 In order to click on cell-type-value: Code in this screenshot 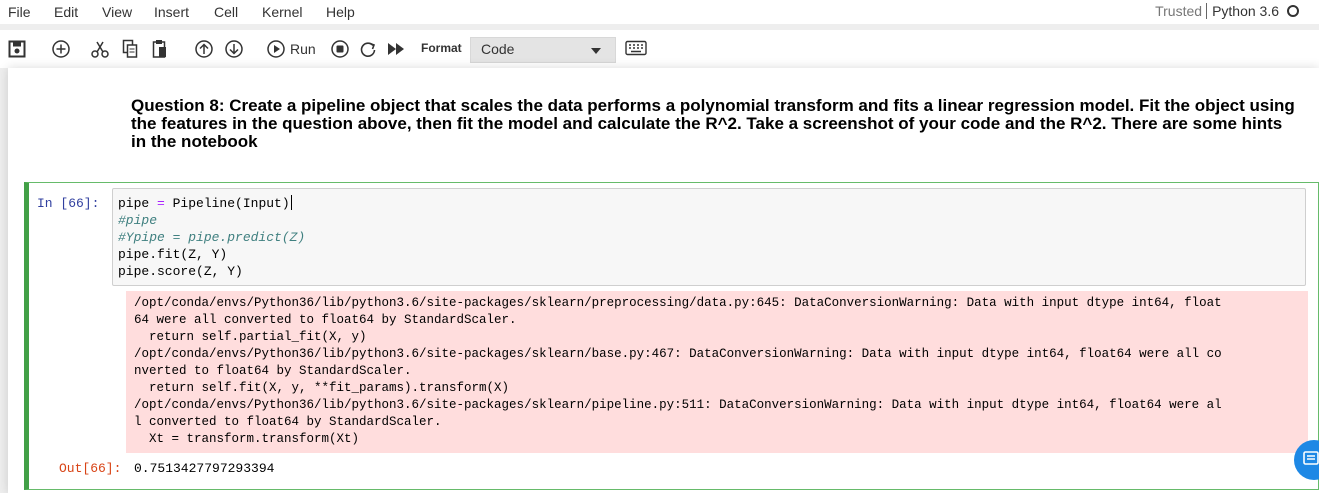, I will do `click(498, 49)`.